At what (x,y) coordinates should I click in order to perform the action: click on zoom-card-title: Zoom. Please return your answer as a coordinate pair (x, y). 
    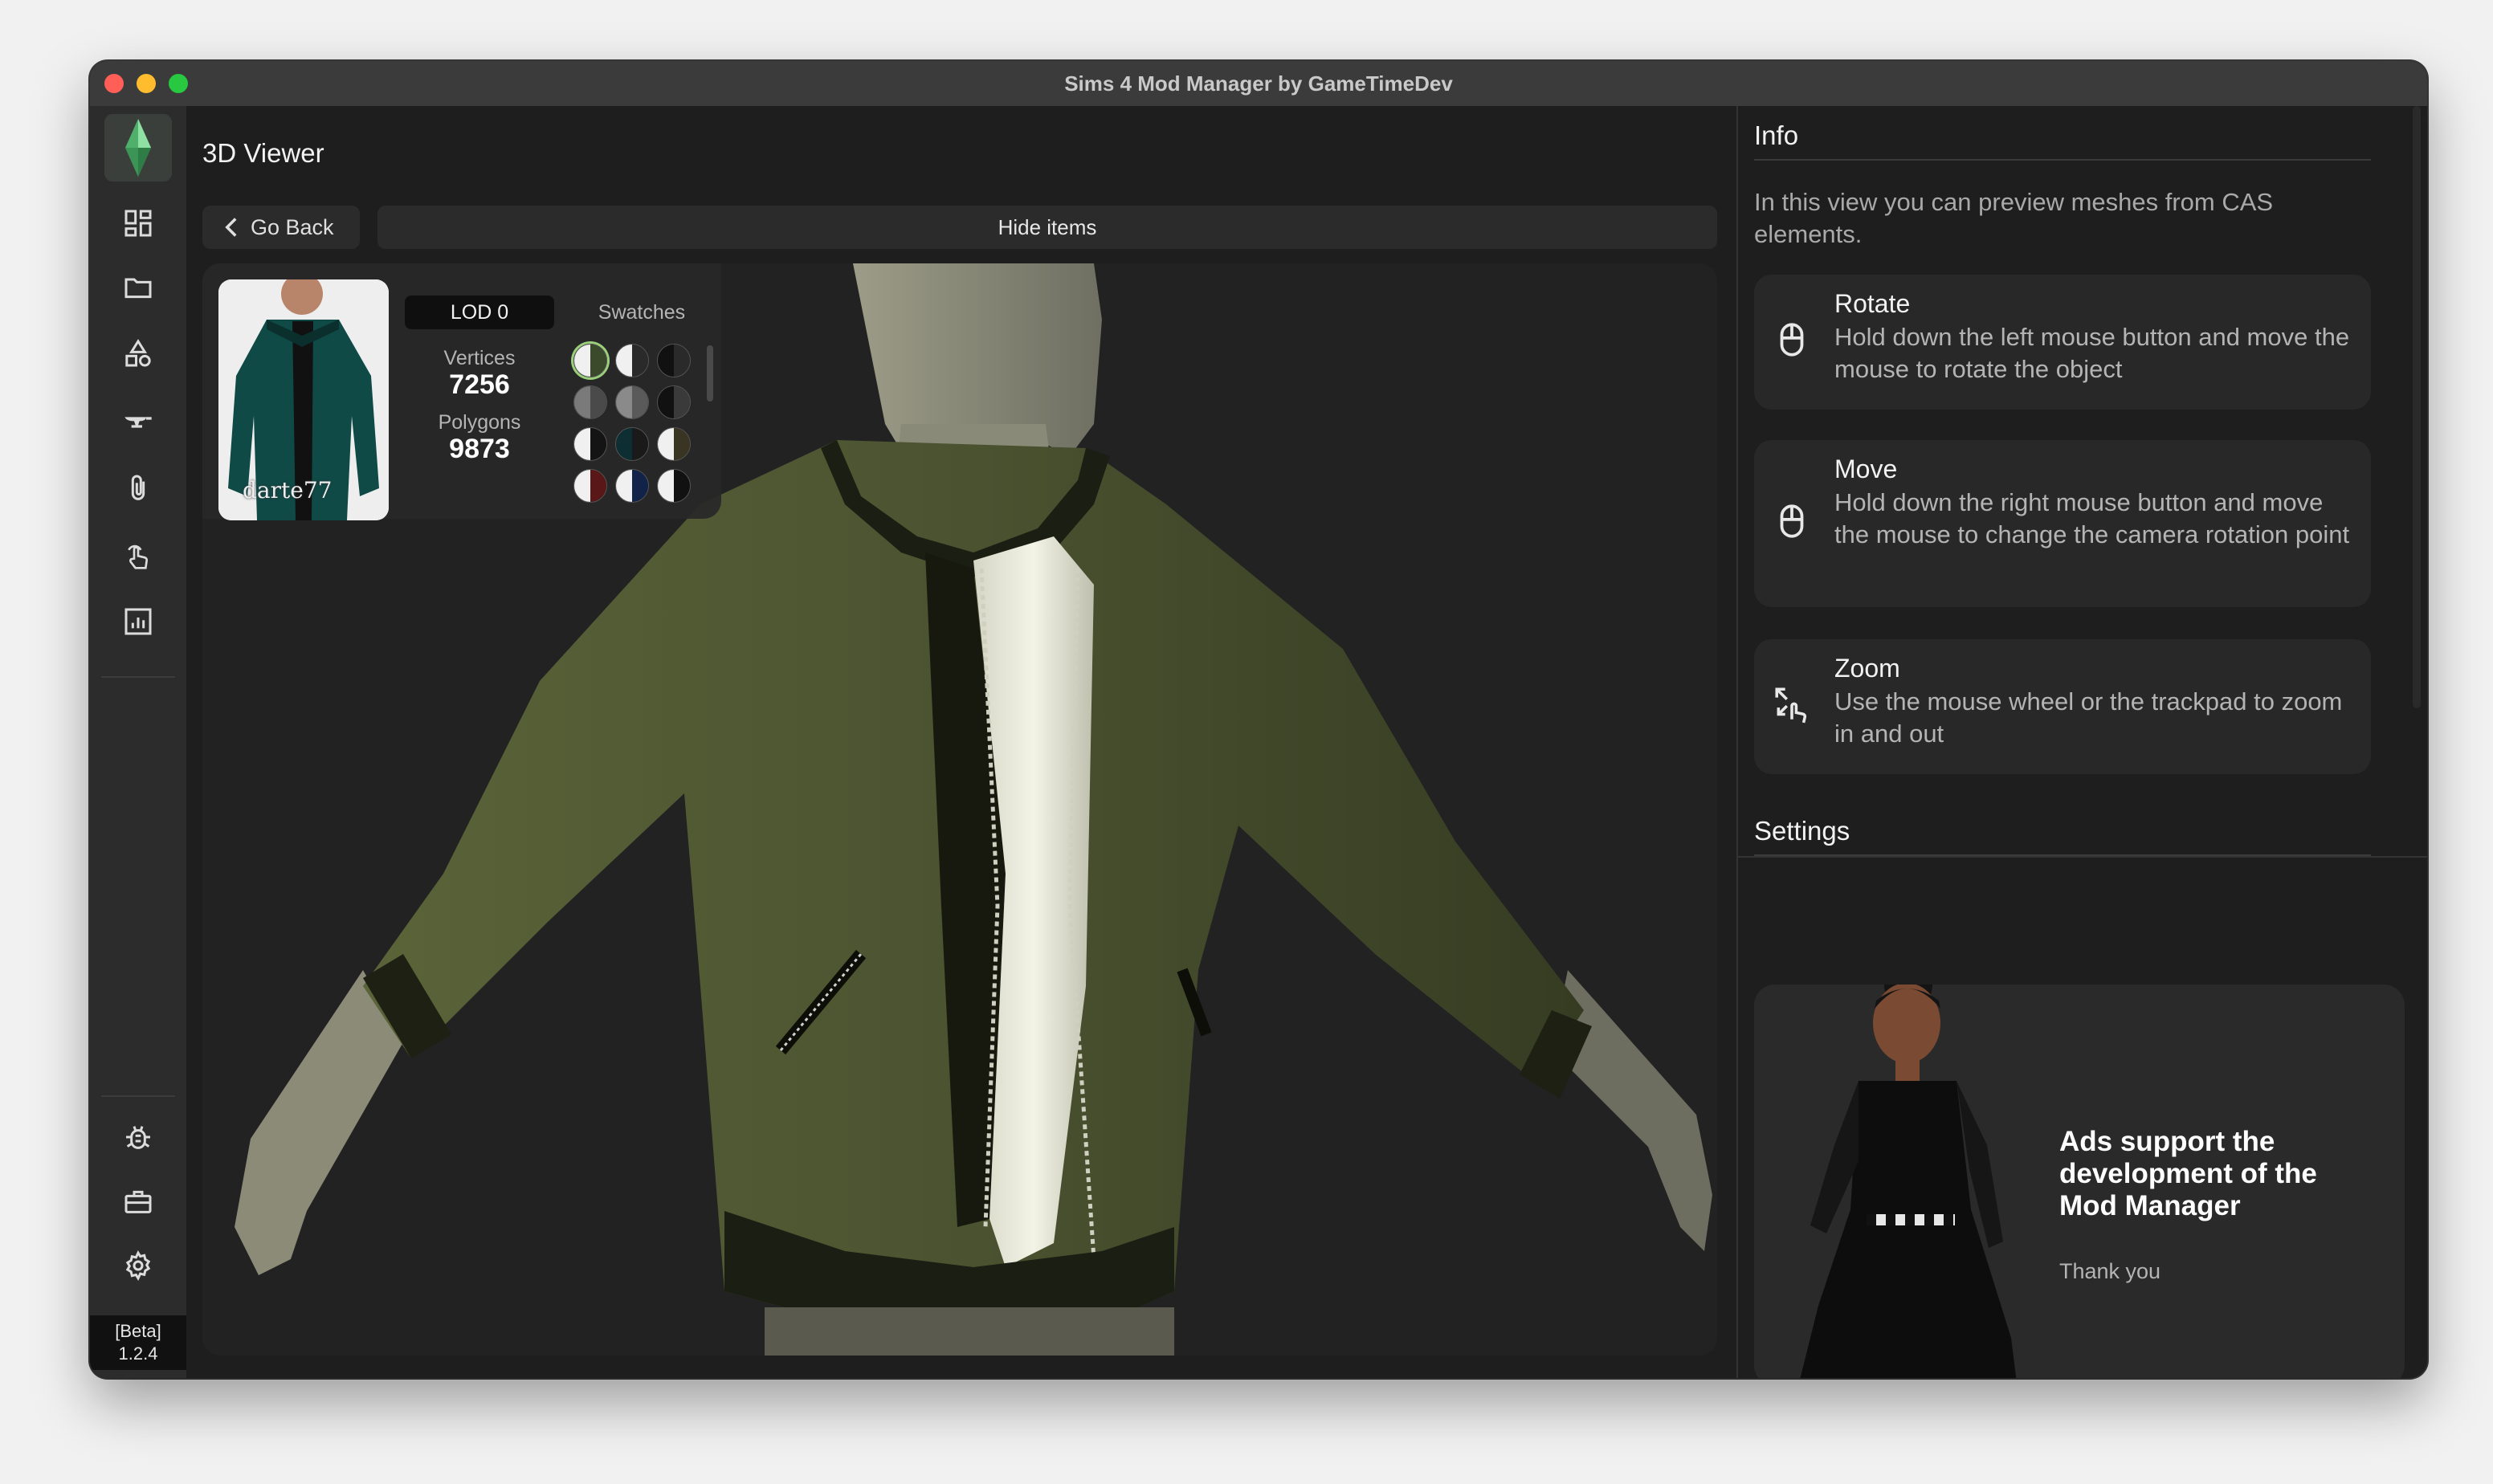
    Looking at the image, I should click on (1867, 668).